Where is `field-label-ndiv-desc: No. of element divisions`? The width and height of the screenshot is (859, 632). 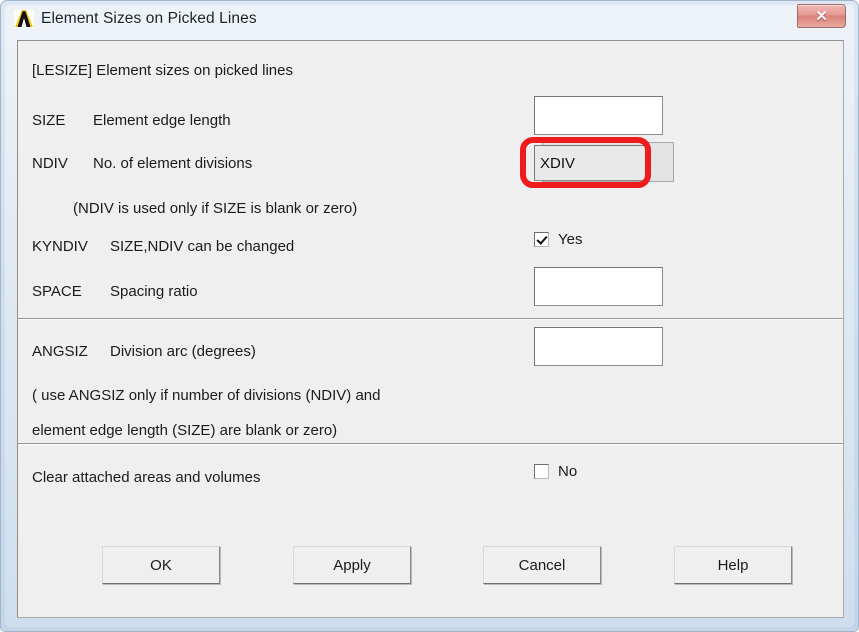
field-label-ndiv-desc: No. of element divisions is located at coordinates (173, 163).